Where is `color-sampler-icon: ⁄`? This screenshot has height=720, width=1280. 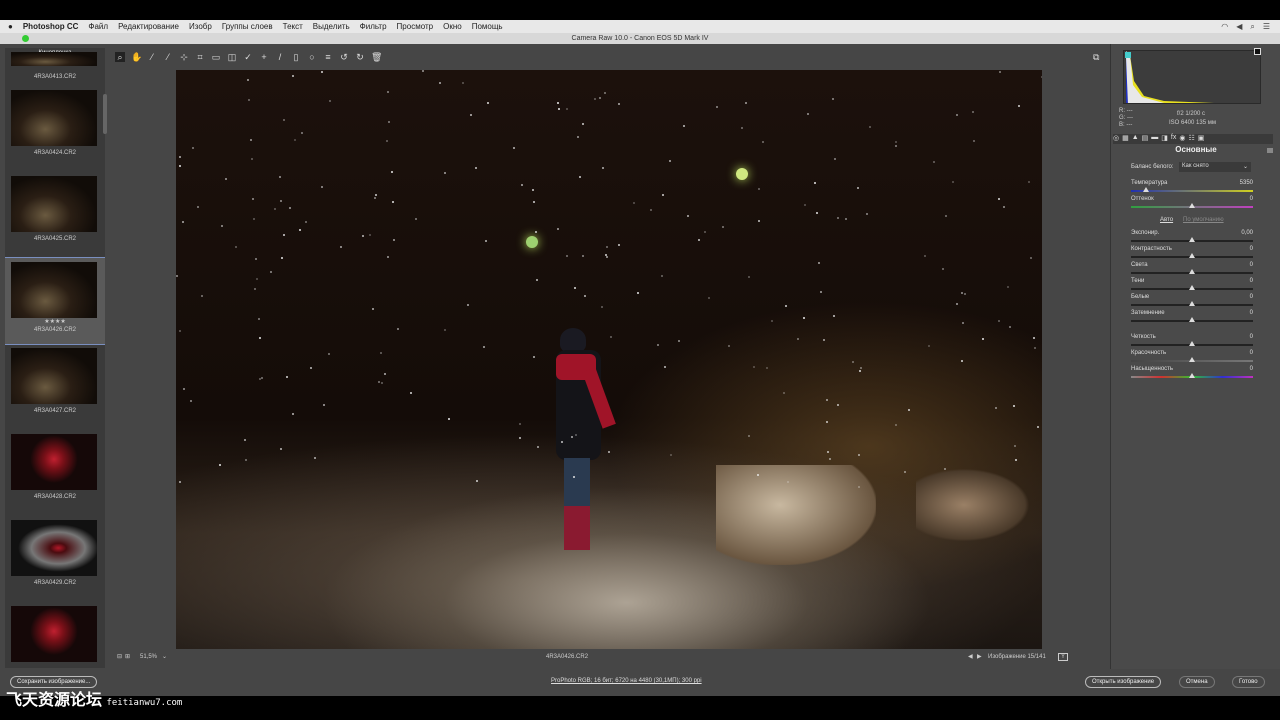
color-sampler-icon: ⁄ is located at coordinates (168, 57).